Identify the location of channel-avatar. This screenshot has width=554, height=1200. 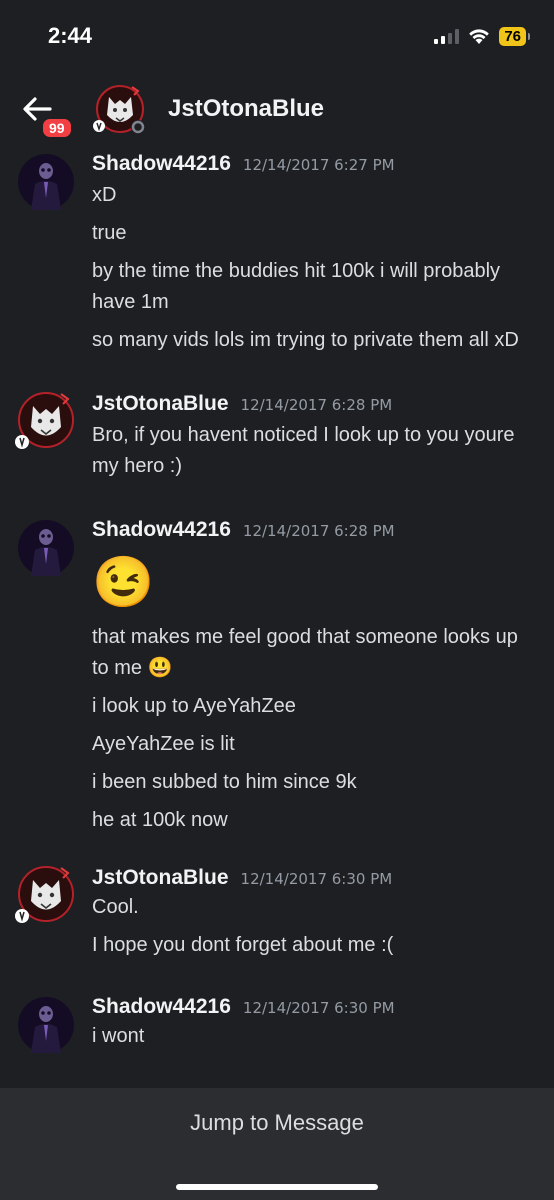
(119, 109).